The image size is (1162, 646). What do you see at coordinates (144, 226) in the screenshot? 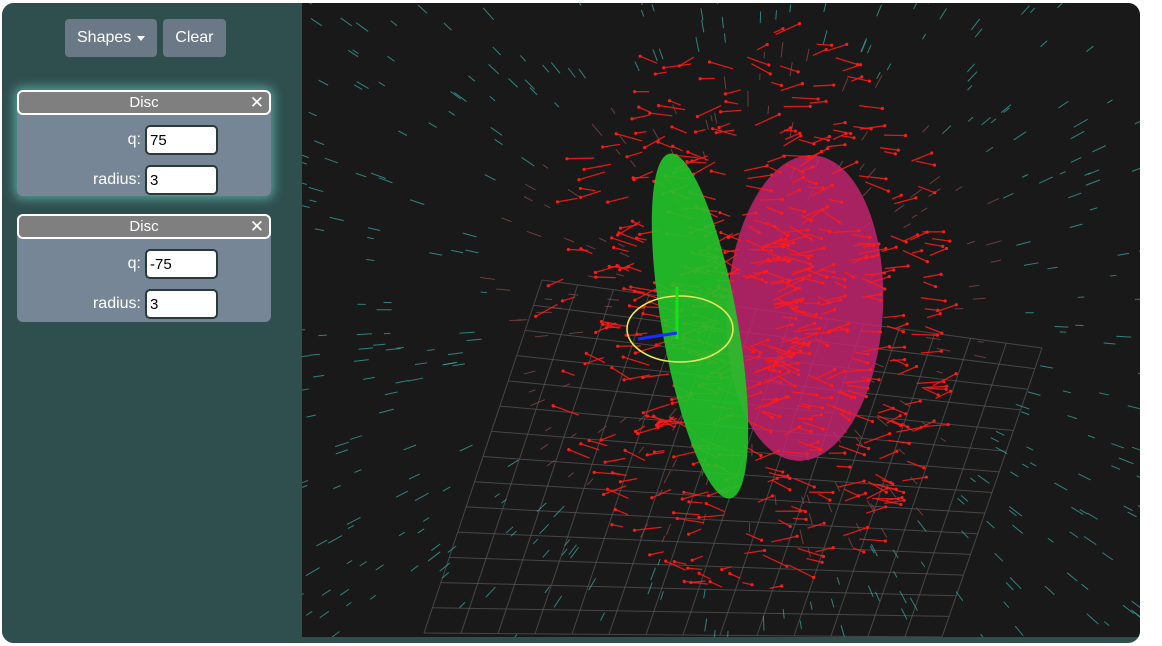
I see `shape-card-header: Disc ✕` at bounding box center [144, 226].